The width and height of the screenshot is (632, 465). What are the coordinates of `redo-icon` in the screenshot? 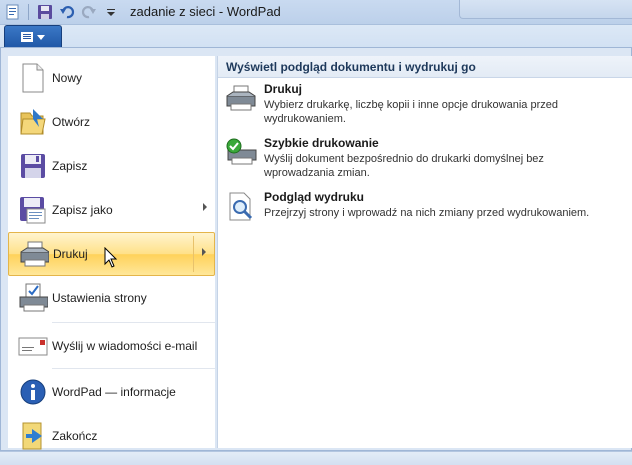 It's located at (89, 12).